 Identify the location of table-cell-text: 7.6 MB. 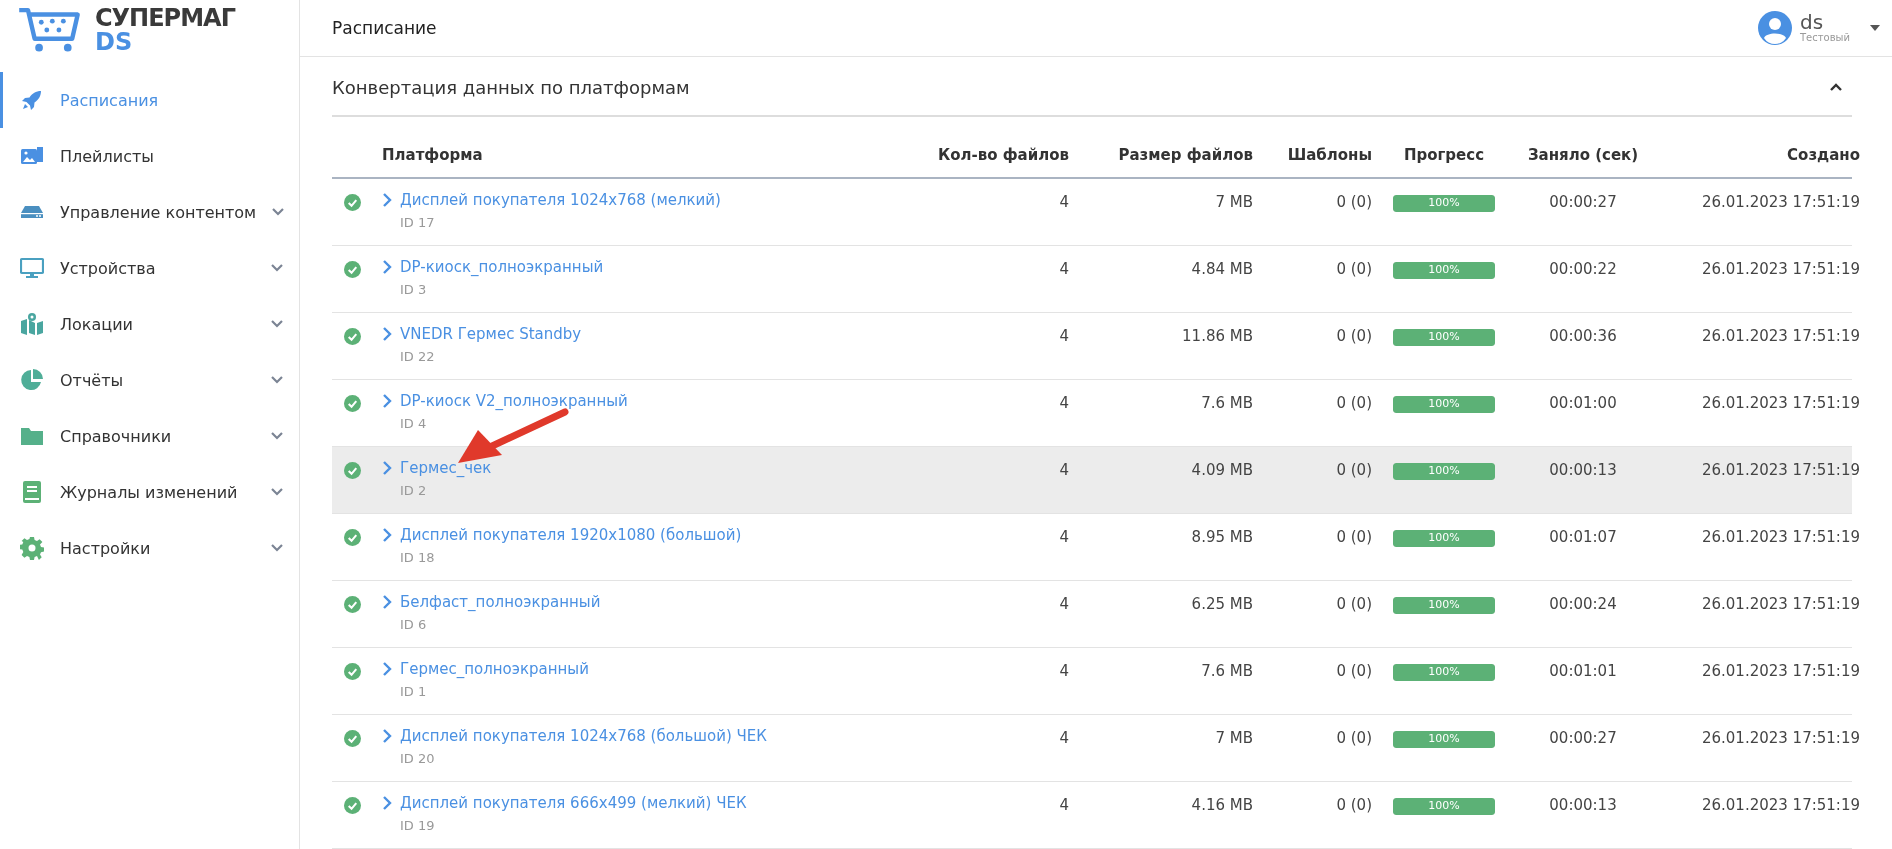
(1226, 670).